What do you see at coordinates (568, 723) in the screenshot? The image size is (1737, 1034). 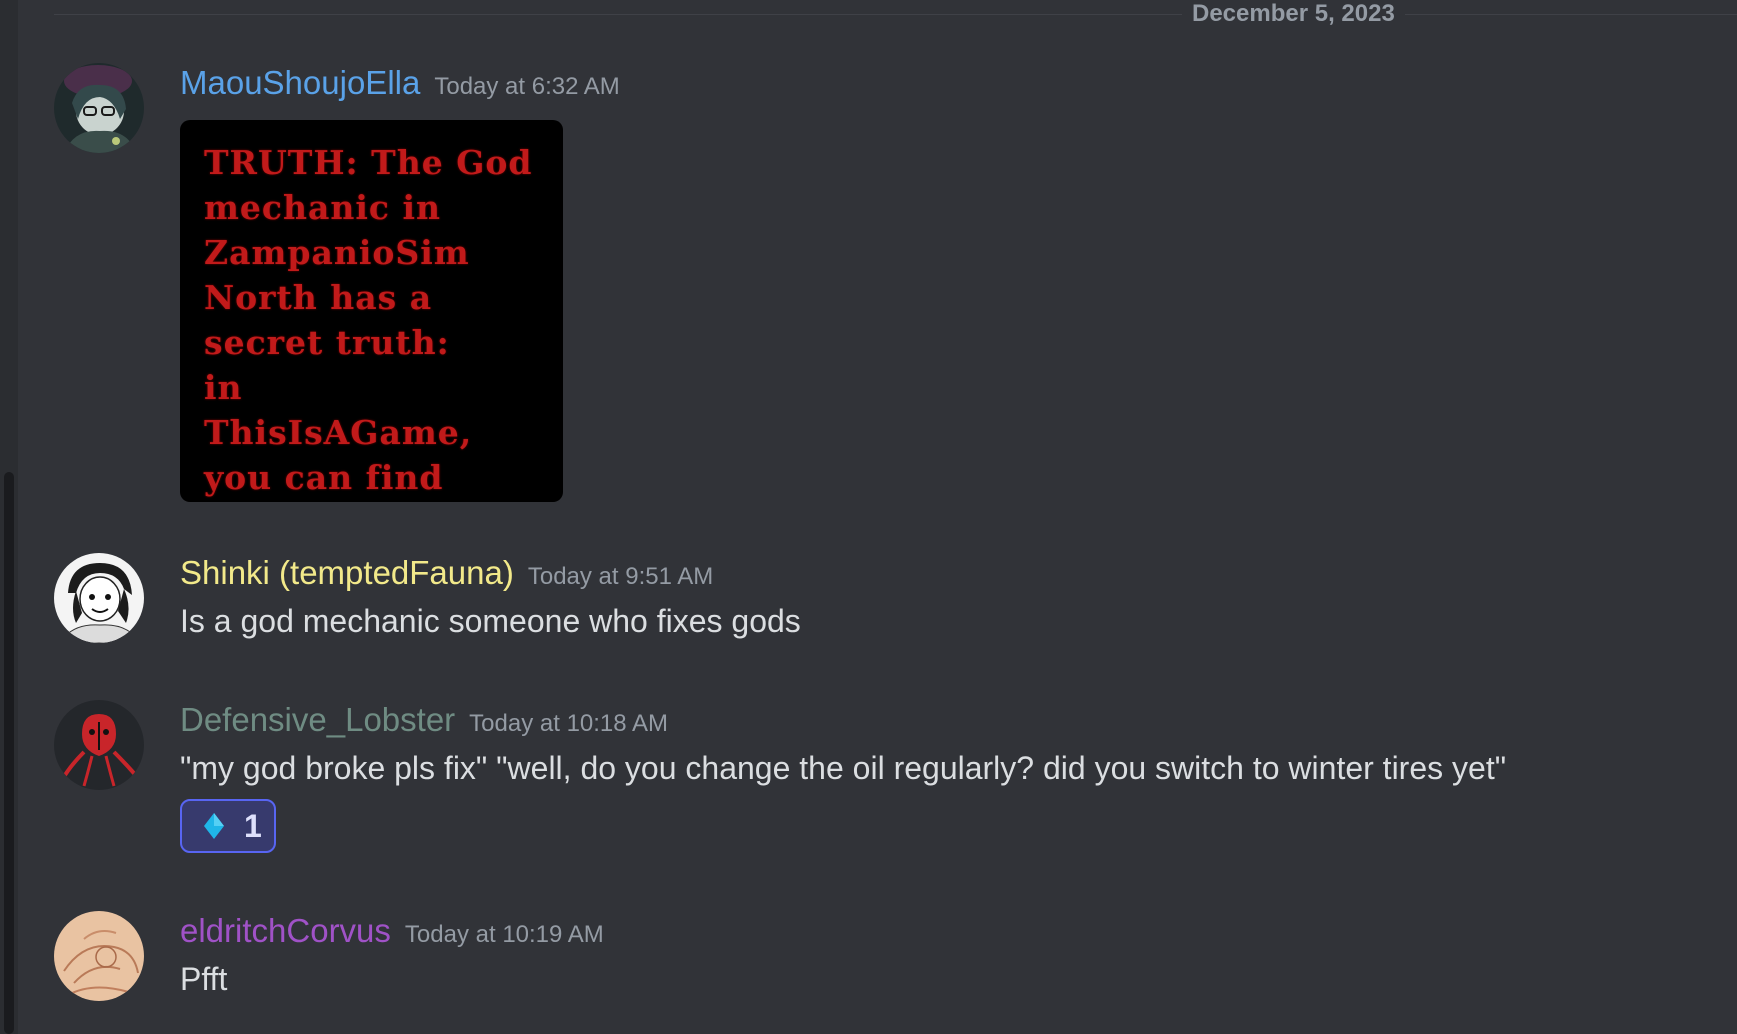 I see `timestamp: Today at 10:18 AM` at bounding box center [568, 723].